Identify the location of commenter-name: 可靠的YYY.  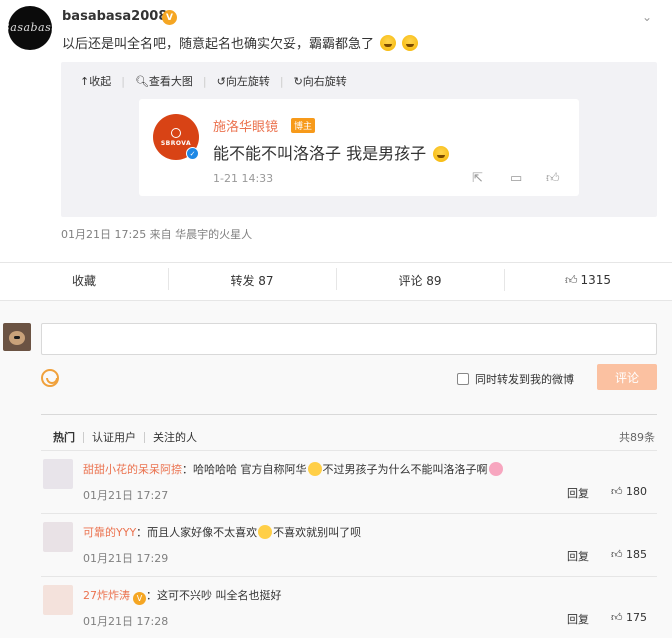
(109, 532).